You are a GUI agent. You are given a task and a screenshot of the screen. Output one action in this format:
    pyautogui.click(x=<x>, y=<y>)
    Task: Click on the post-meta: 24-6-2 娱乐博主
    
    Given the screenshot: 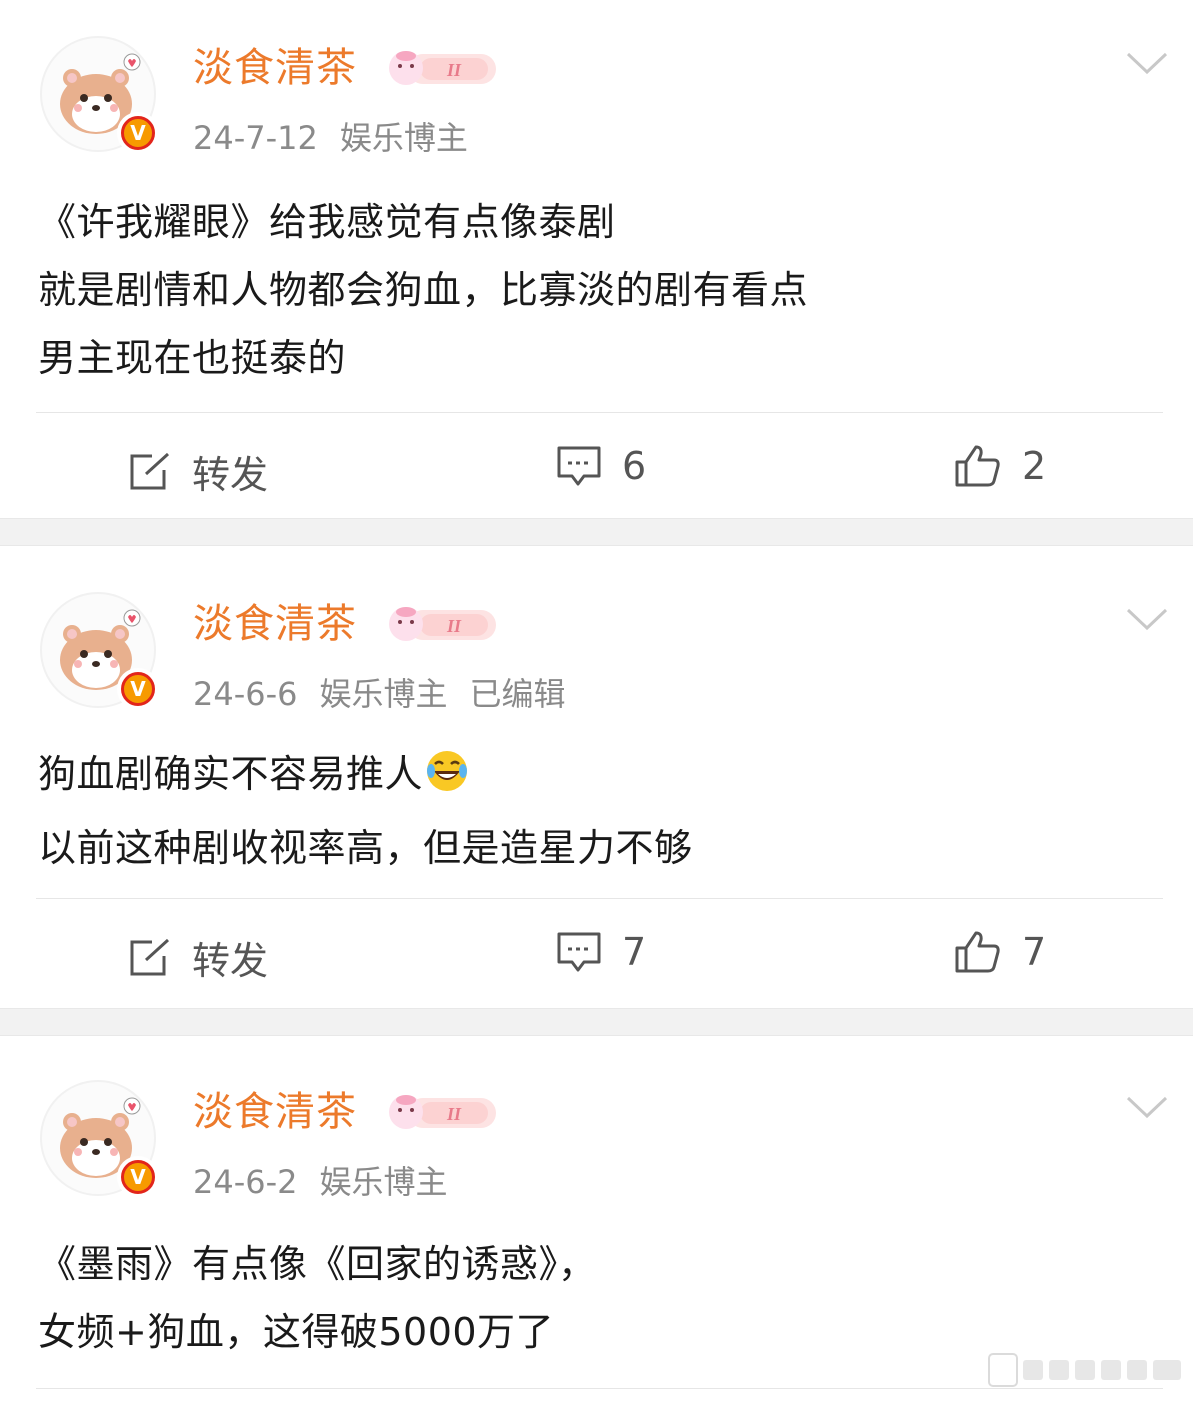 What is the action you would take?
    pyautogui.click(x=331, y=1182)
    